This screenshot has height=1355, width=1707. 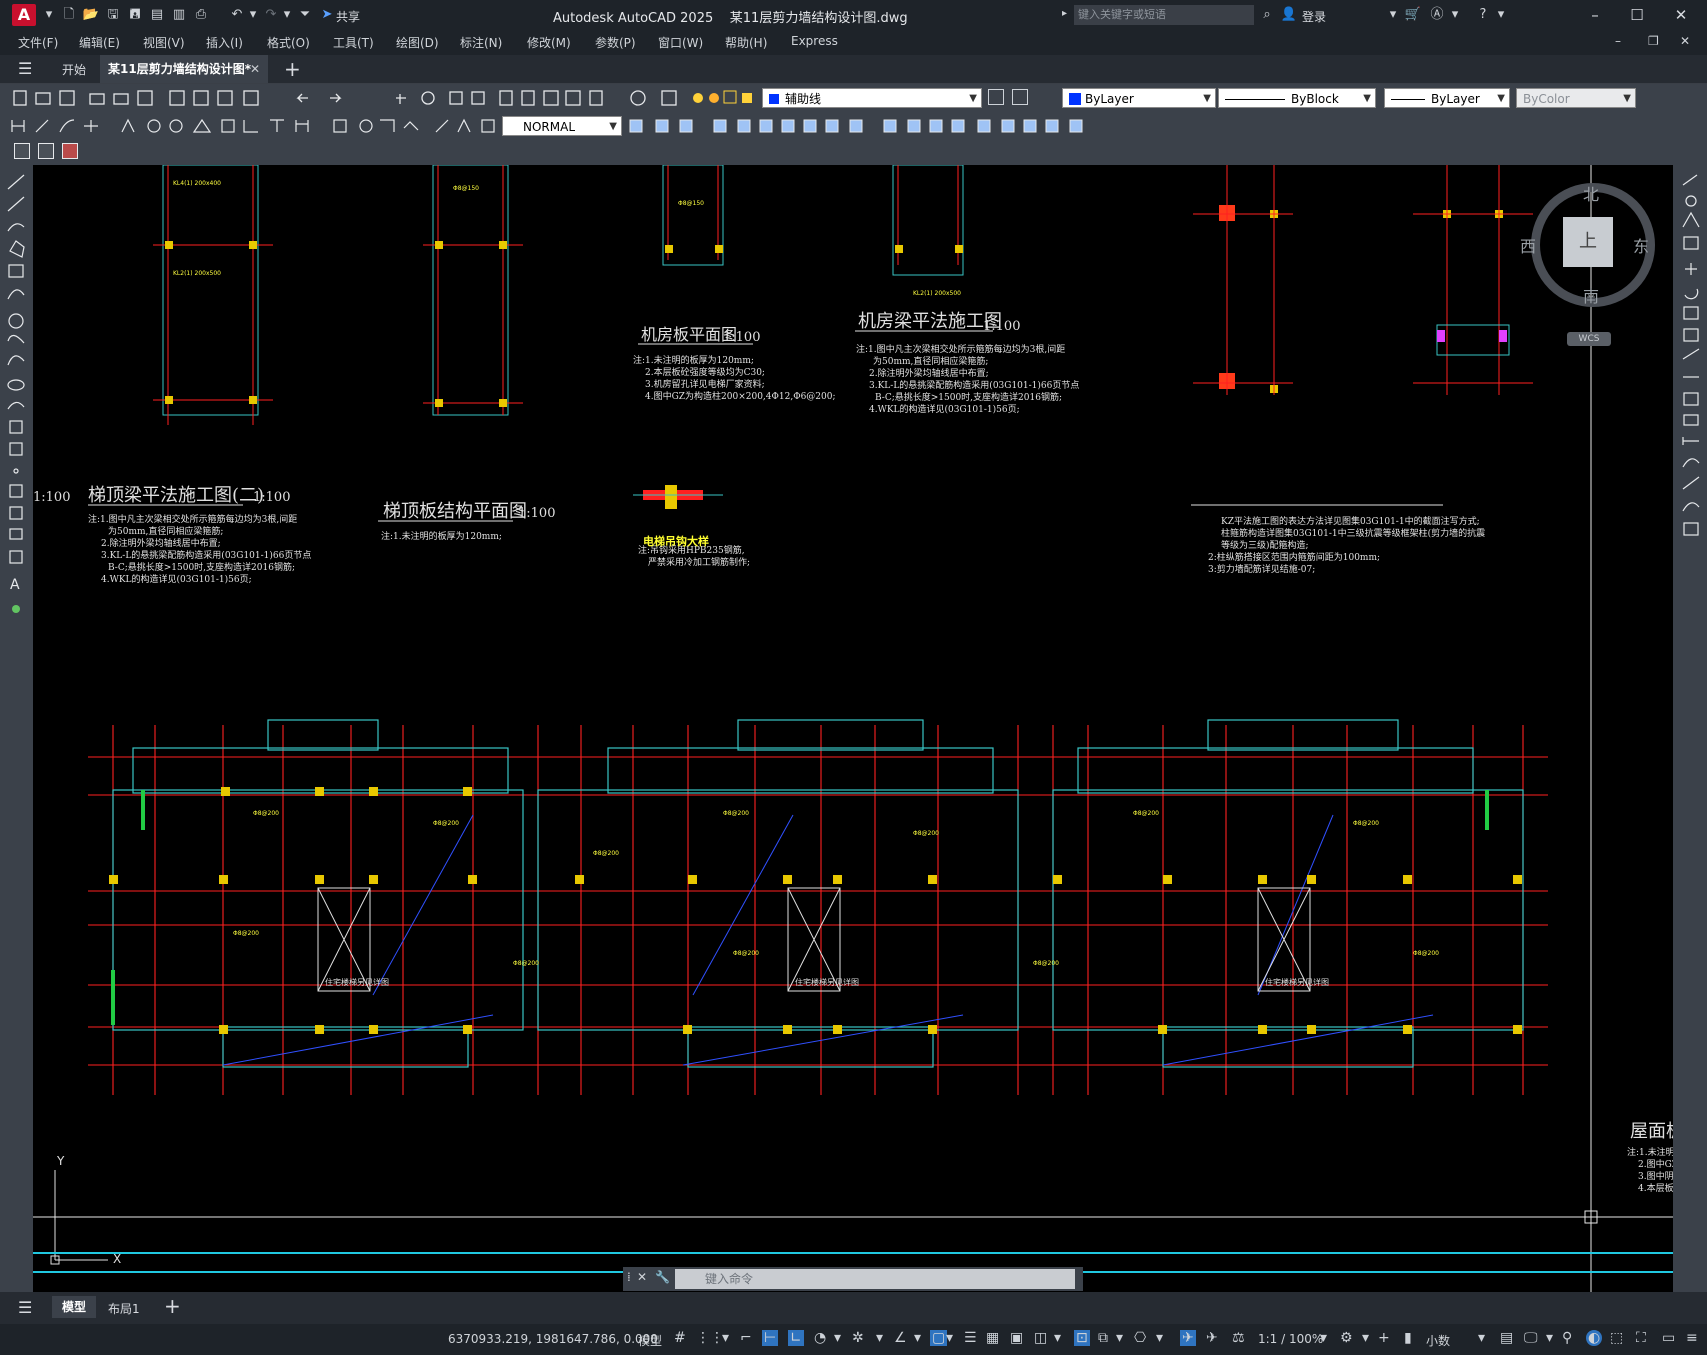 What do you see at coordinates (1483, 15) in the screenshot?
I see `help-icon: ?` at bounding box center [1483, 15].